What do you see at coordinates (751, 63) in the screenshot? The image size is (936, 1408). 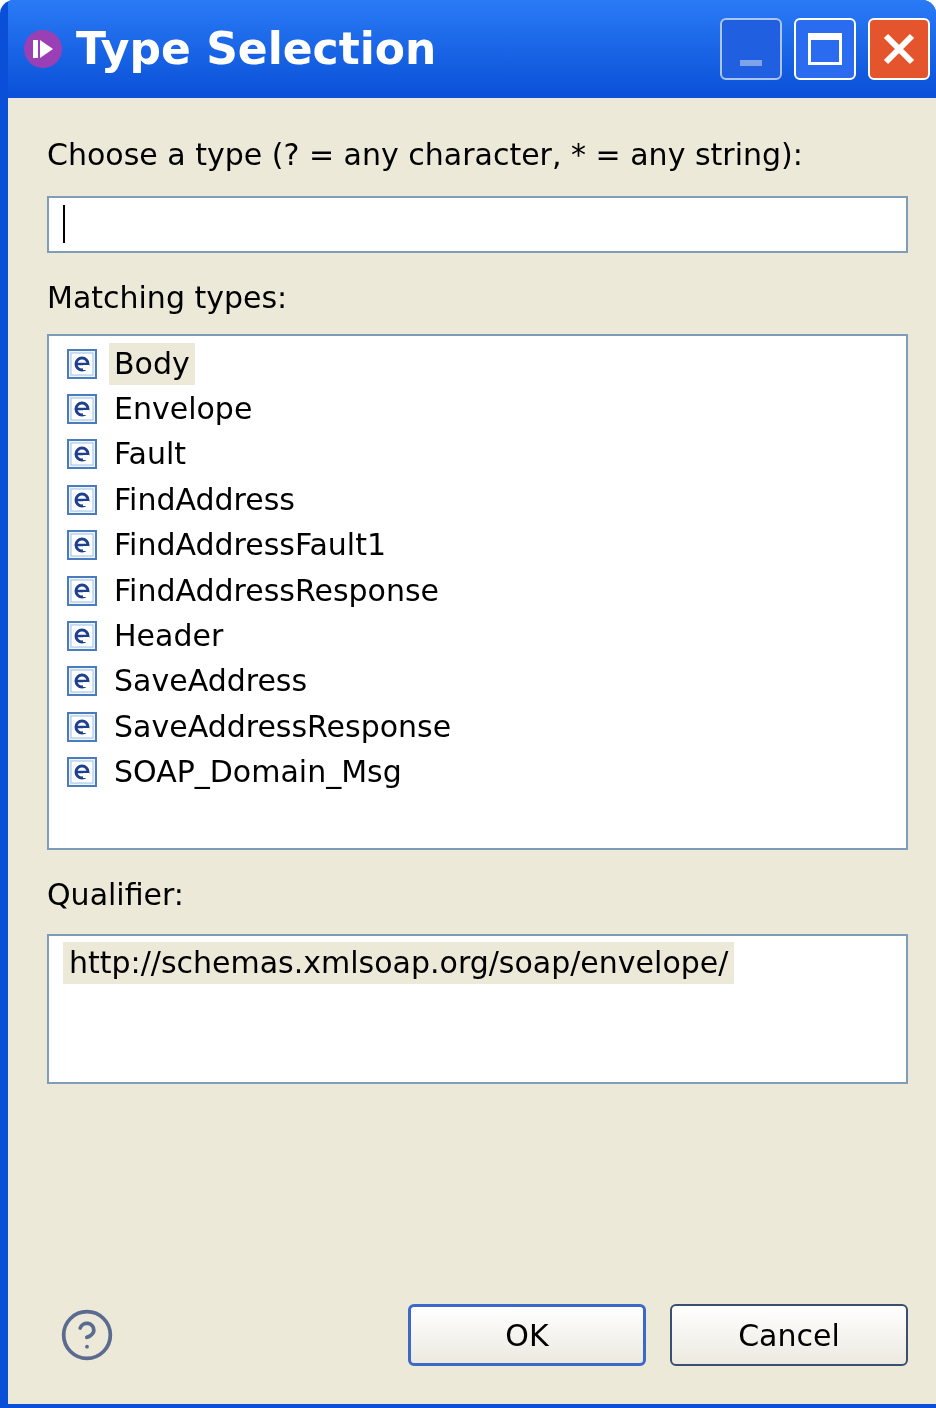 I see `minimize-icon` at bounding box center [751, 63].